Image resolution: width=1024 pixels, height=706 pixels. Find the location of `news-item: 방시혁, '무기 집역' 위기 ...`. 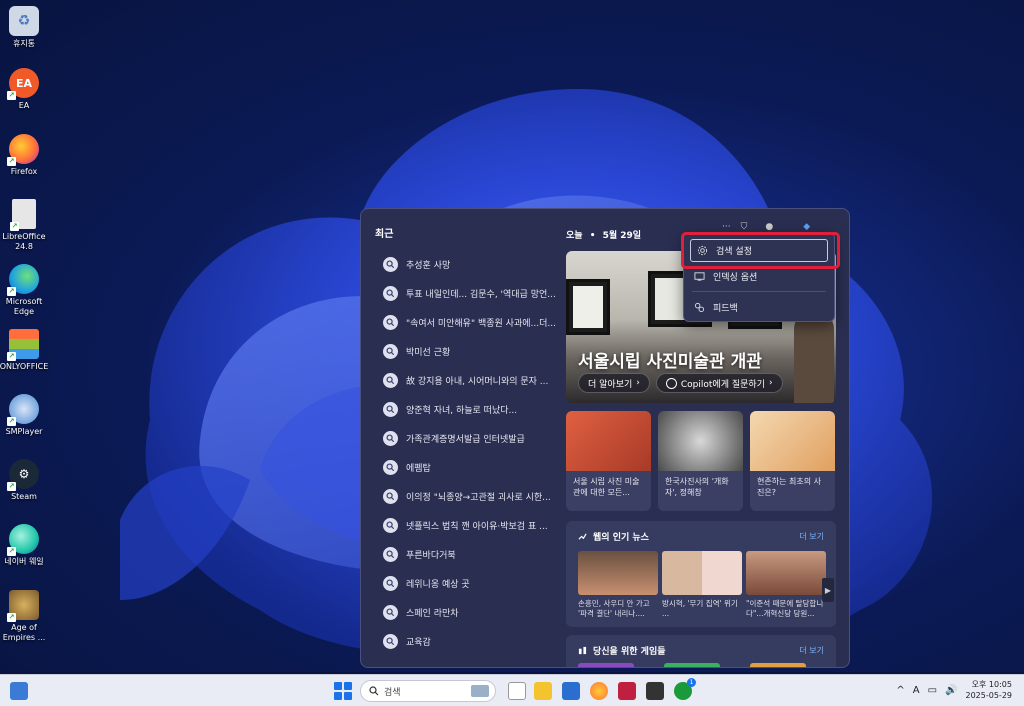

news-item: 방시혁, '무기 집역' 위기 ... is located at coordinates (702, 585).